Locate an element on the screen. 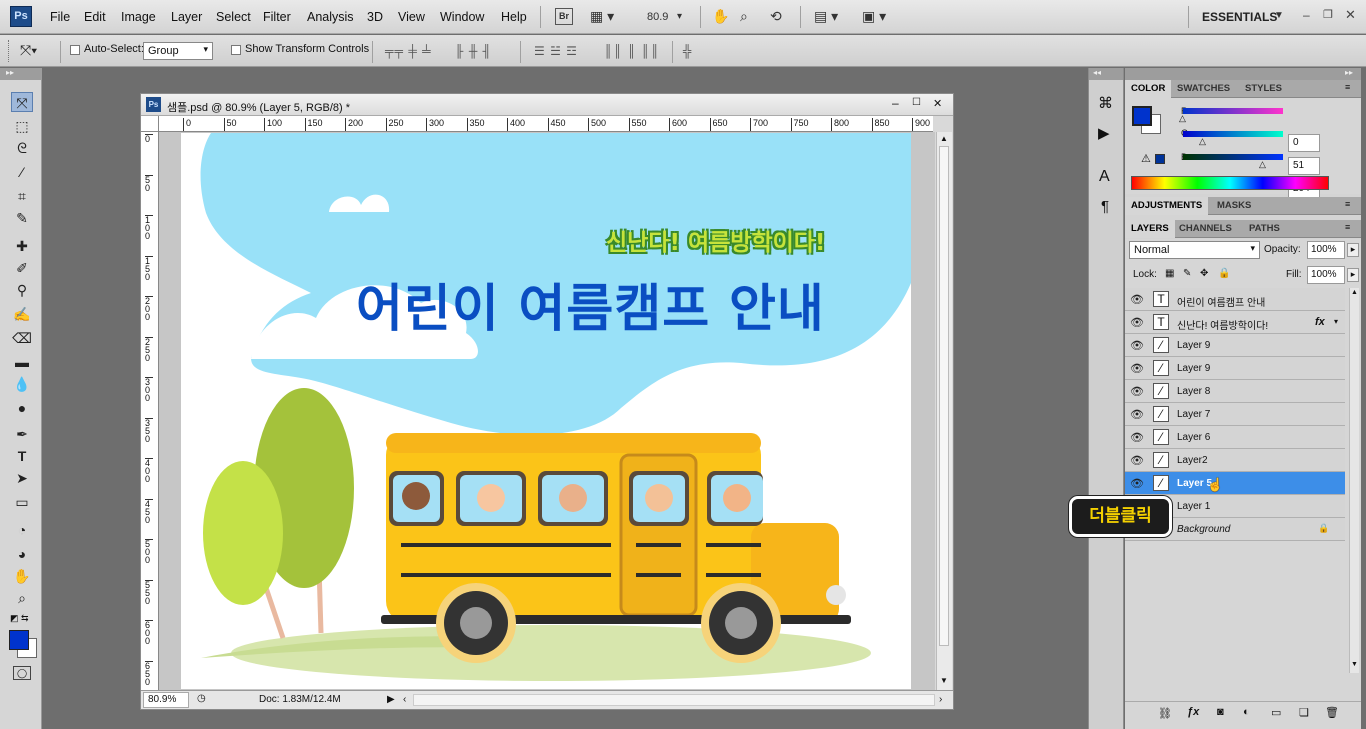 The width and height of the screenshot is (1366, 729). hscroll-left-icon: ‹ is located at coordinates (404, 699).